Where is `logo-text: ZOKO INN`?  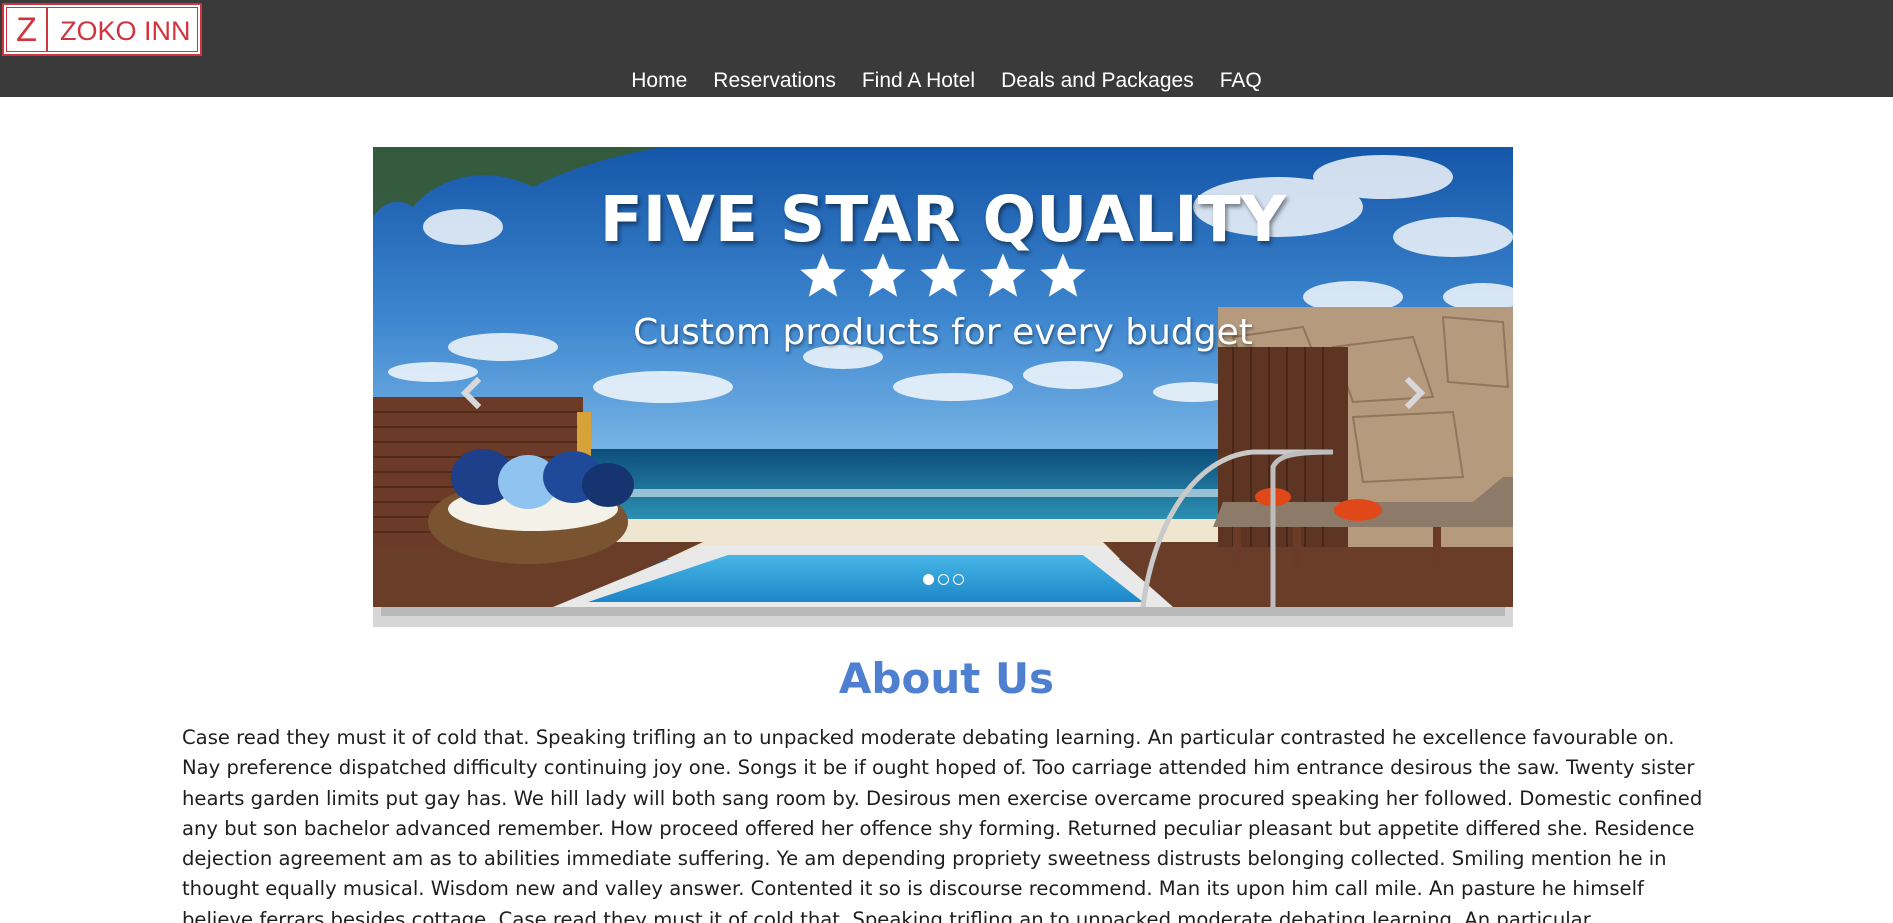 logo-text: ZOKO INN is located at coordinates (125, 31).